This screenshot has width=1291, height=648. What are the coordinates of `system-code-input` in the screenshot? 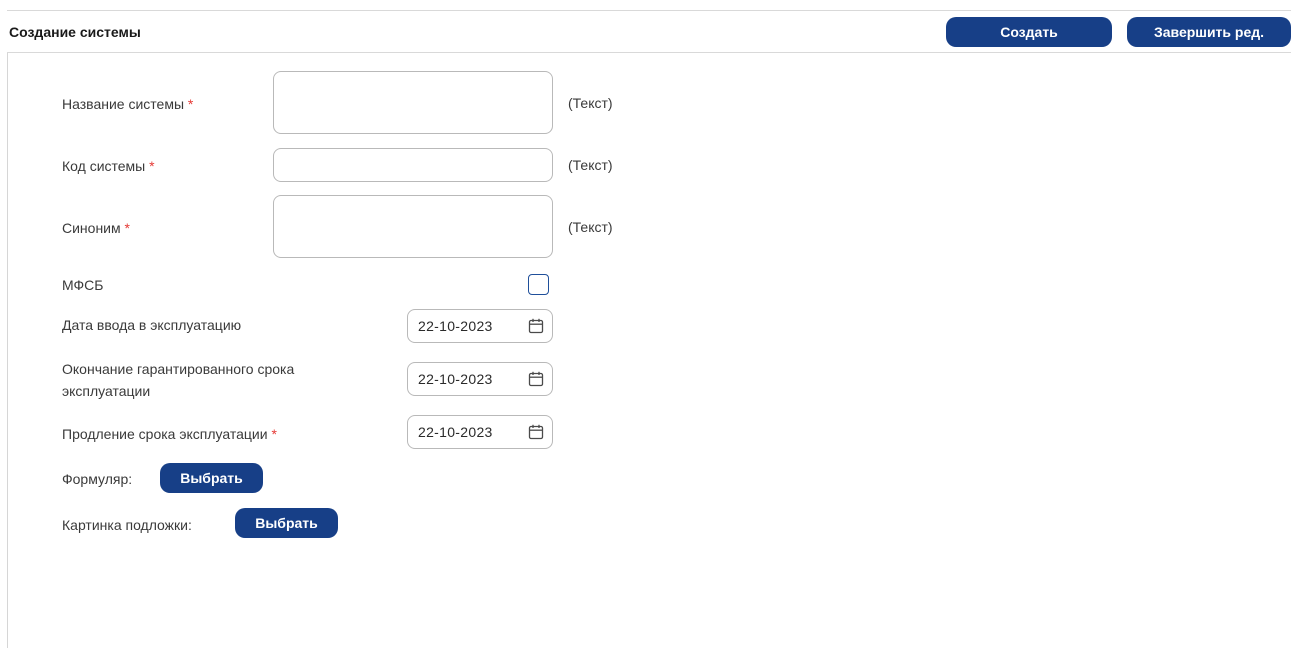 It's located at (413, 165).